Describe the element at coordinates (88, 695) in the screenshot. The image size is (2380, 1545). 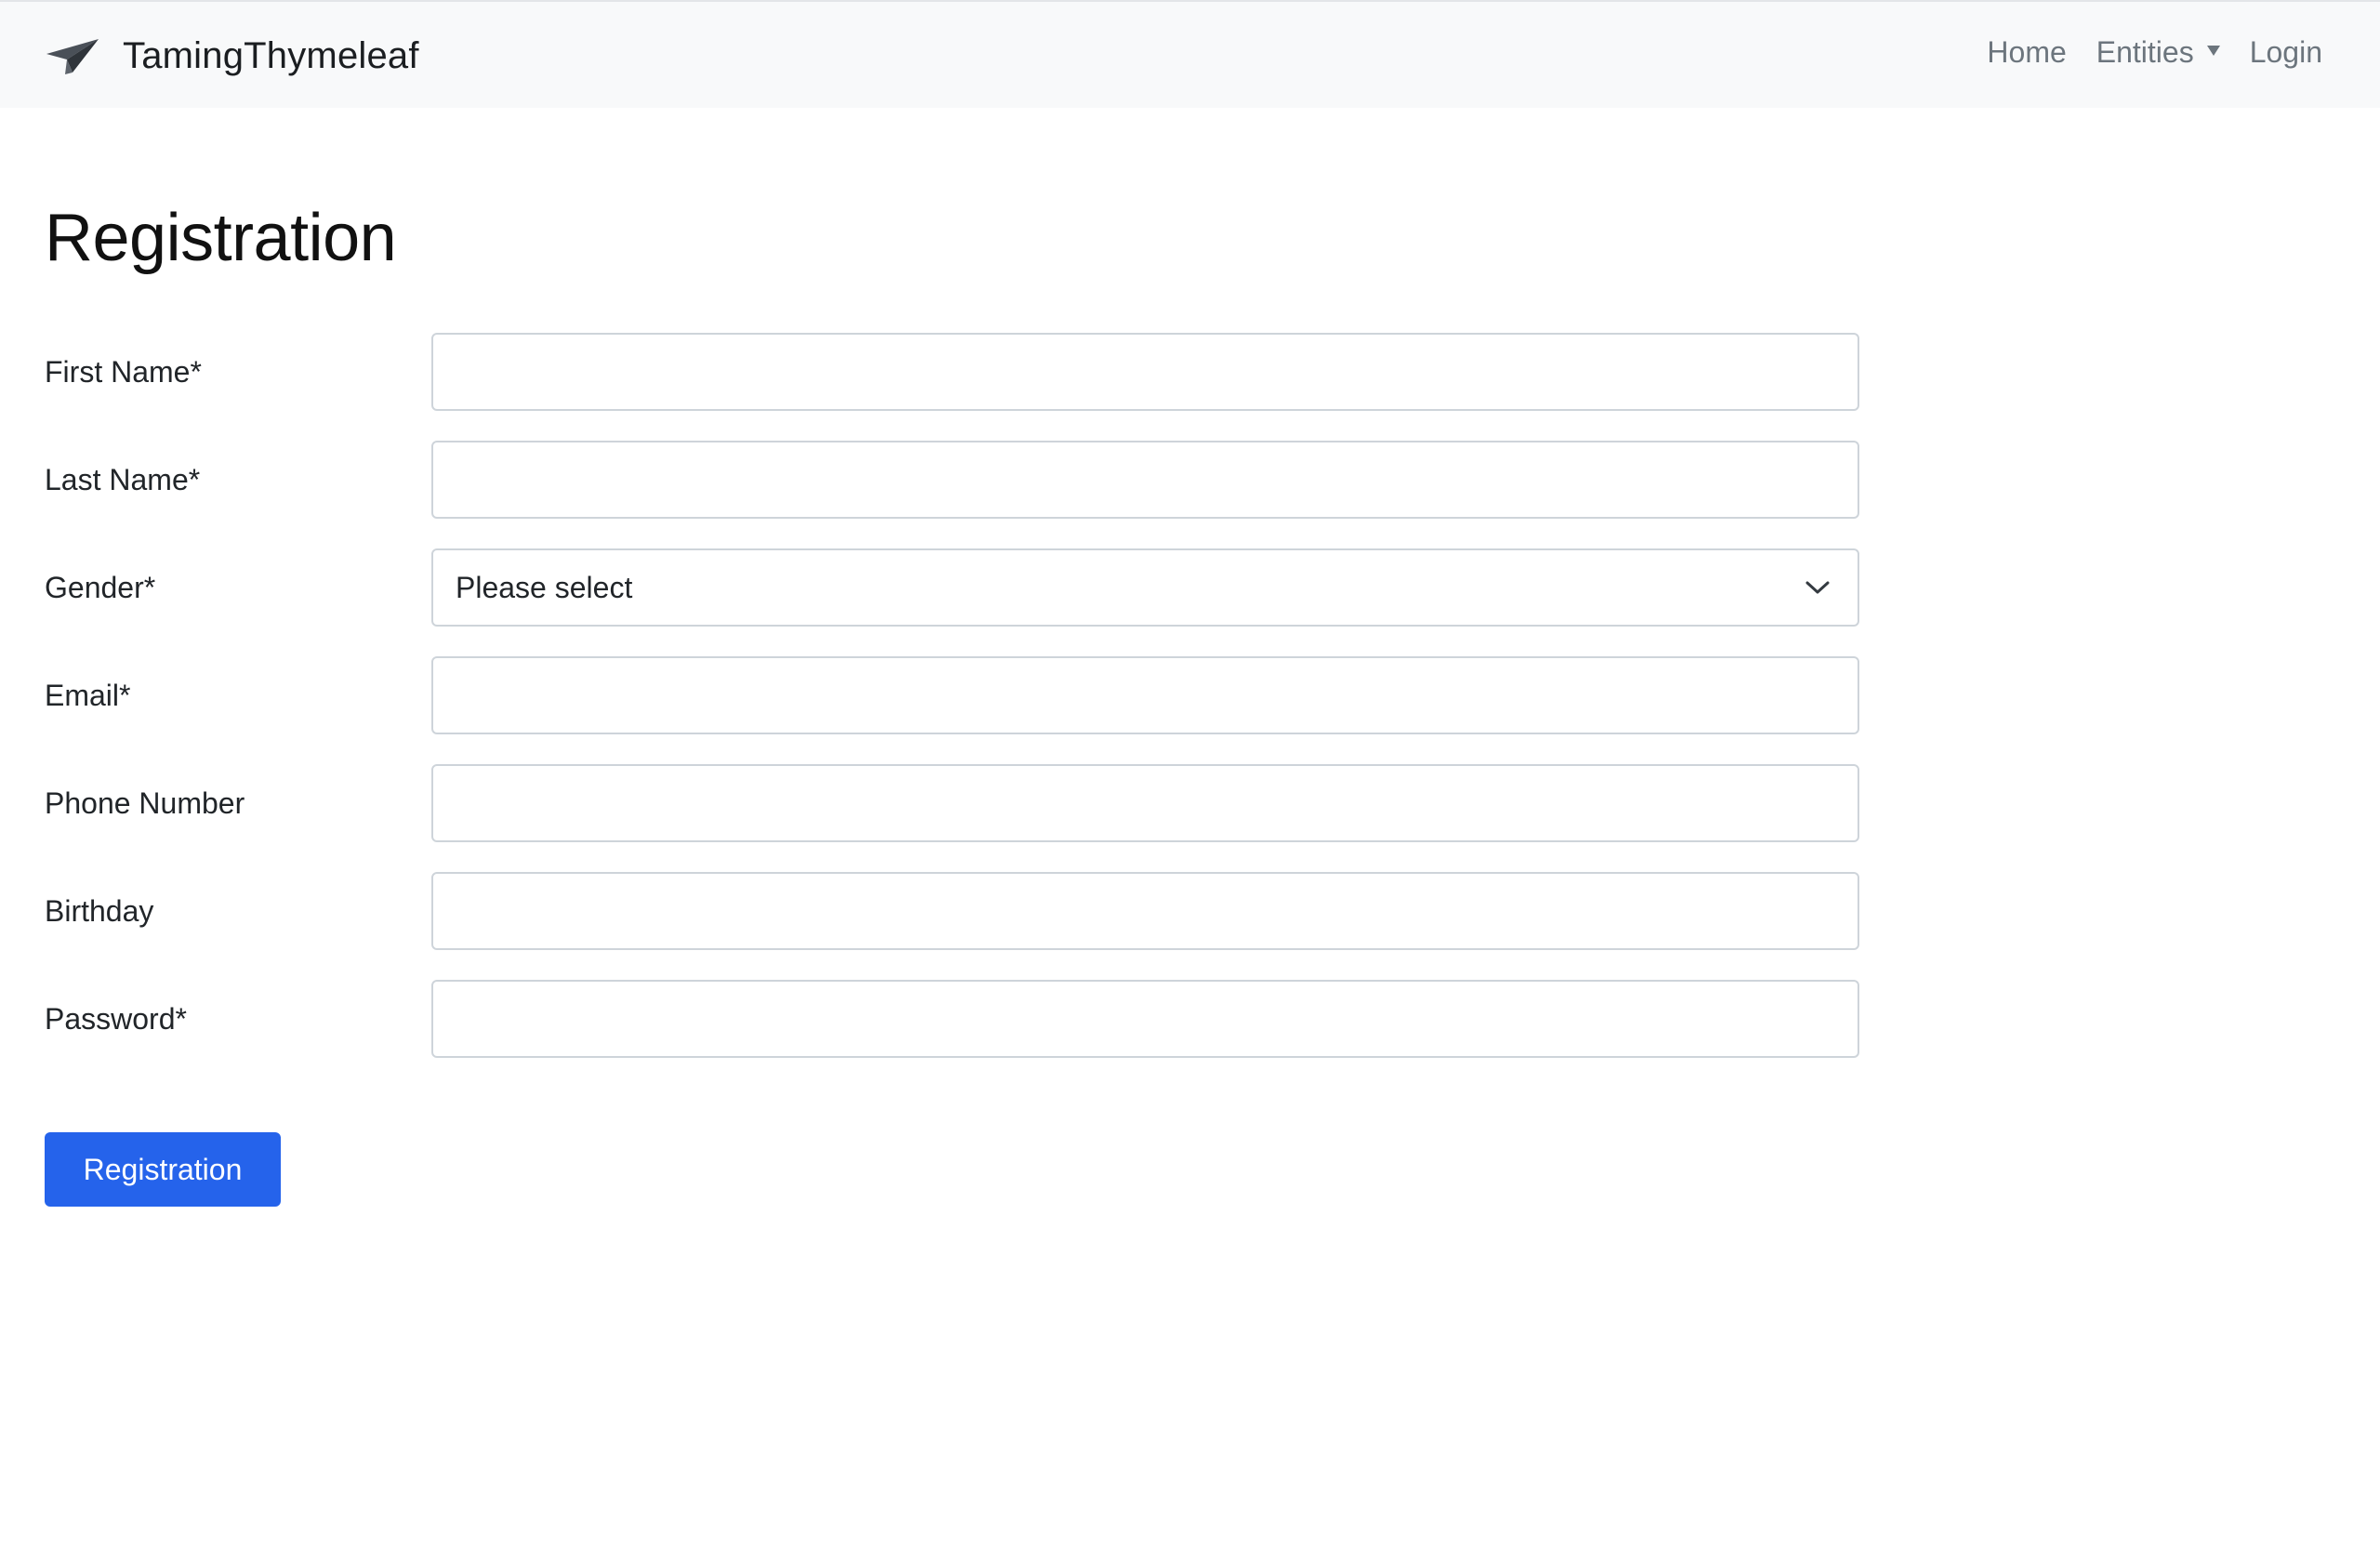
I see `email-label: Email*` at that location.